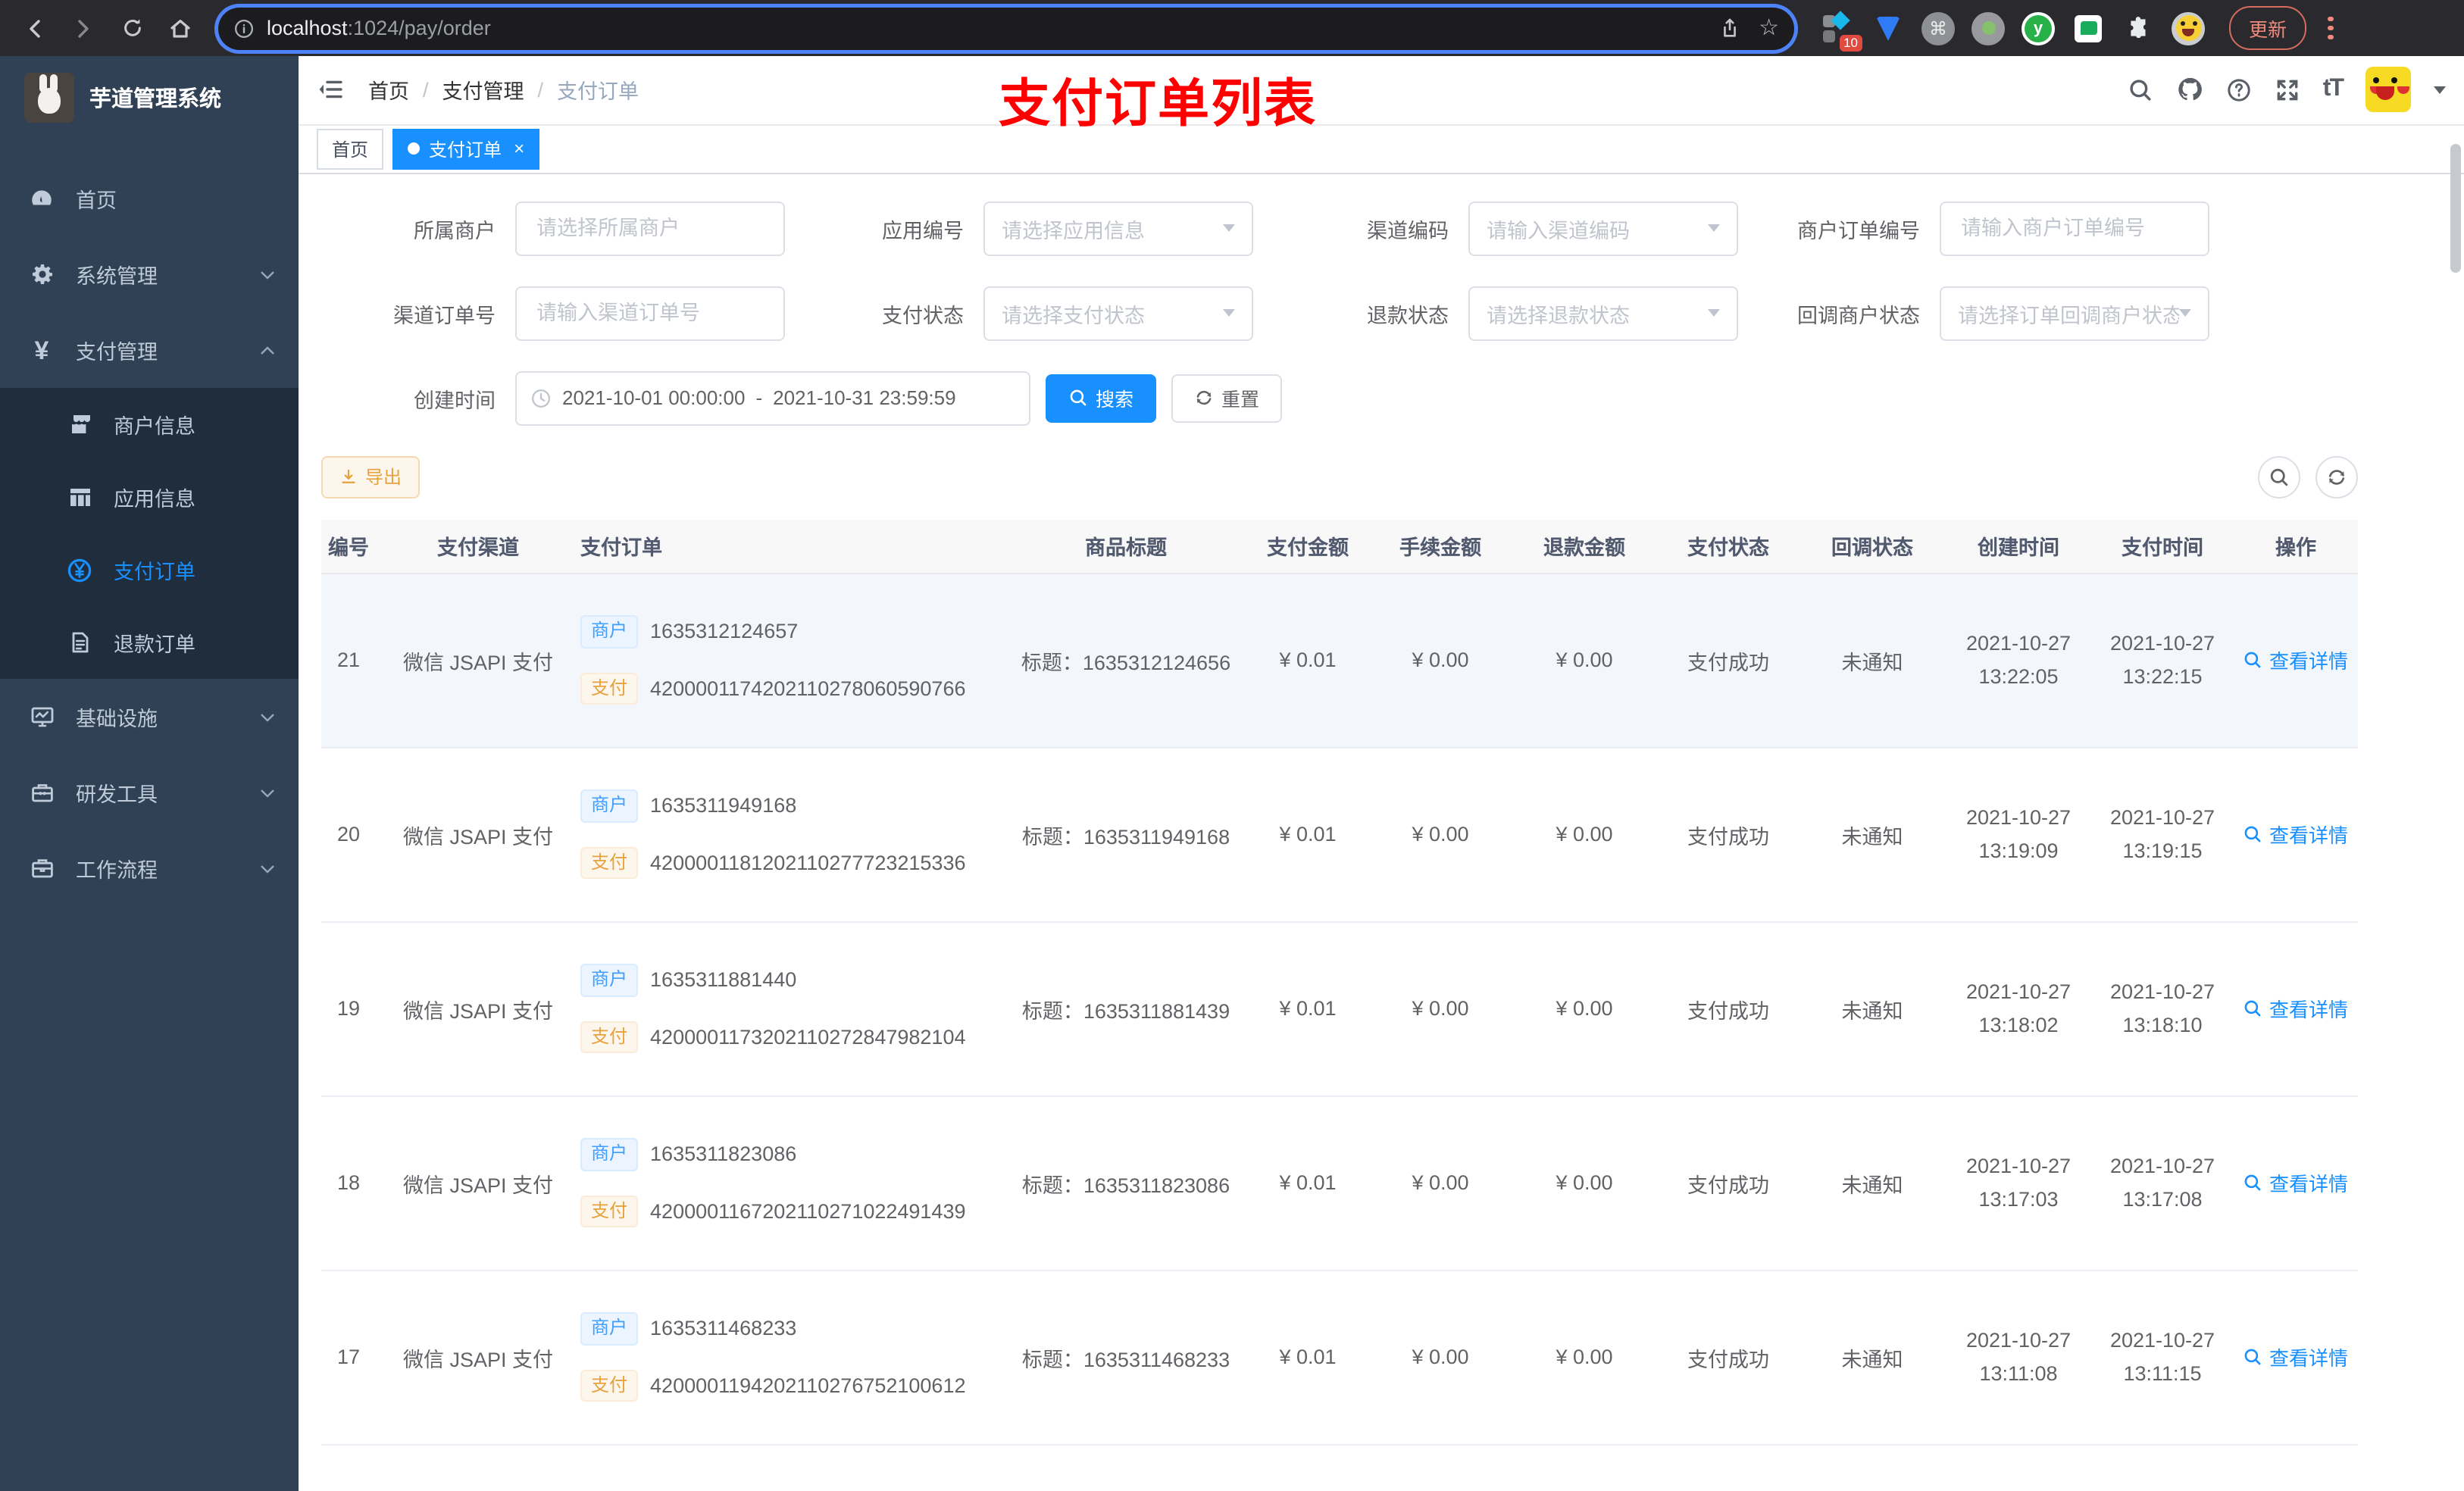 Image resolution: width=2464 pixels, height=1491 pixels. I want to click on tab-home: 首页, so click(350, 149).